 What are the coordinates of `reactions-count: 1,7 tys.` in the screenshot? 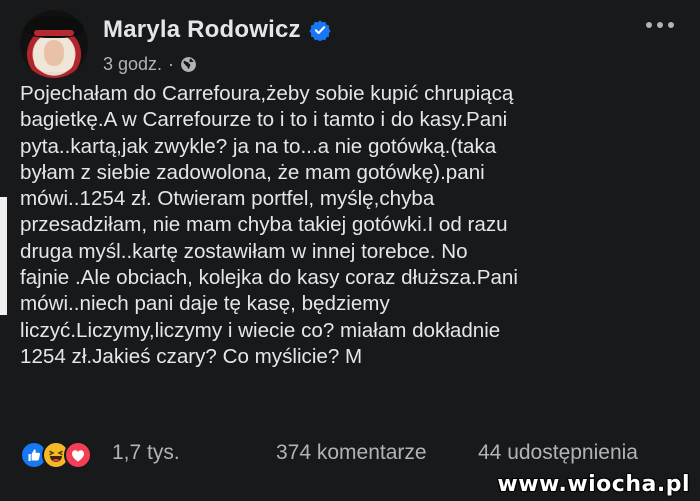 It's located at (146, 453).